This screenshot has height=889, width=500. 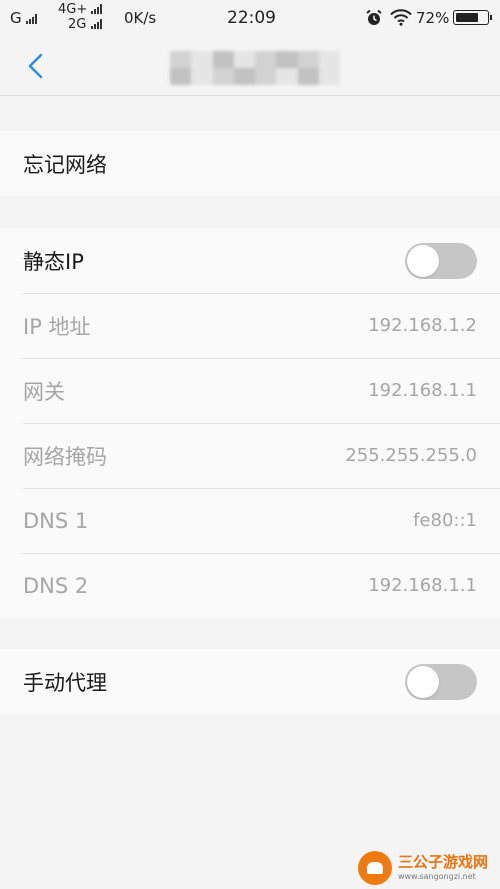 I want to click on dns1-row: DNS 1 fe80::1, so click(x=250, y=520).